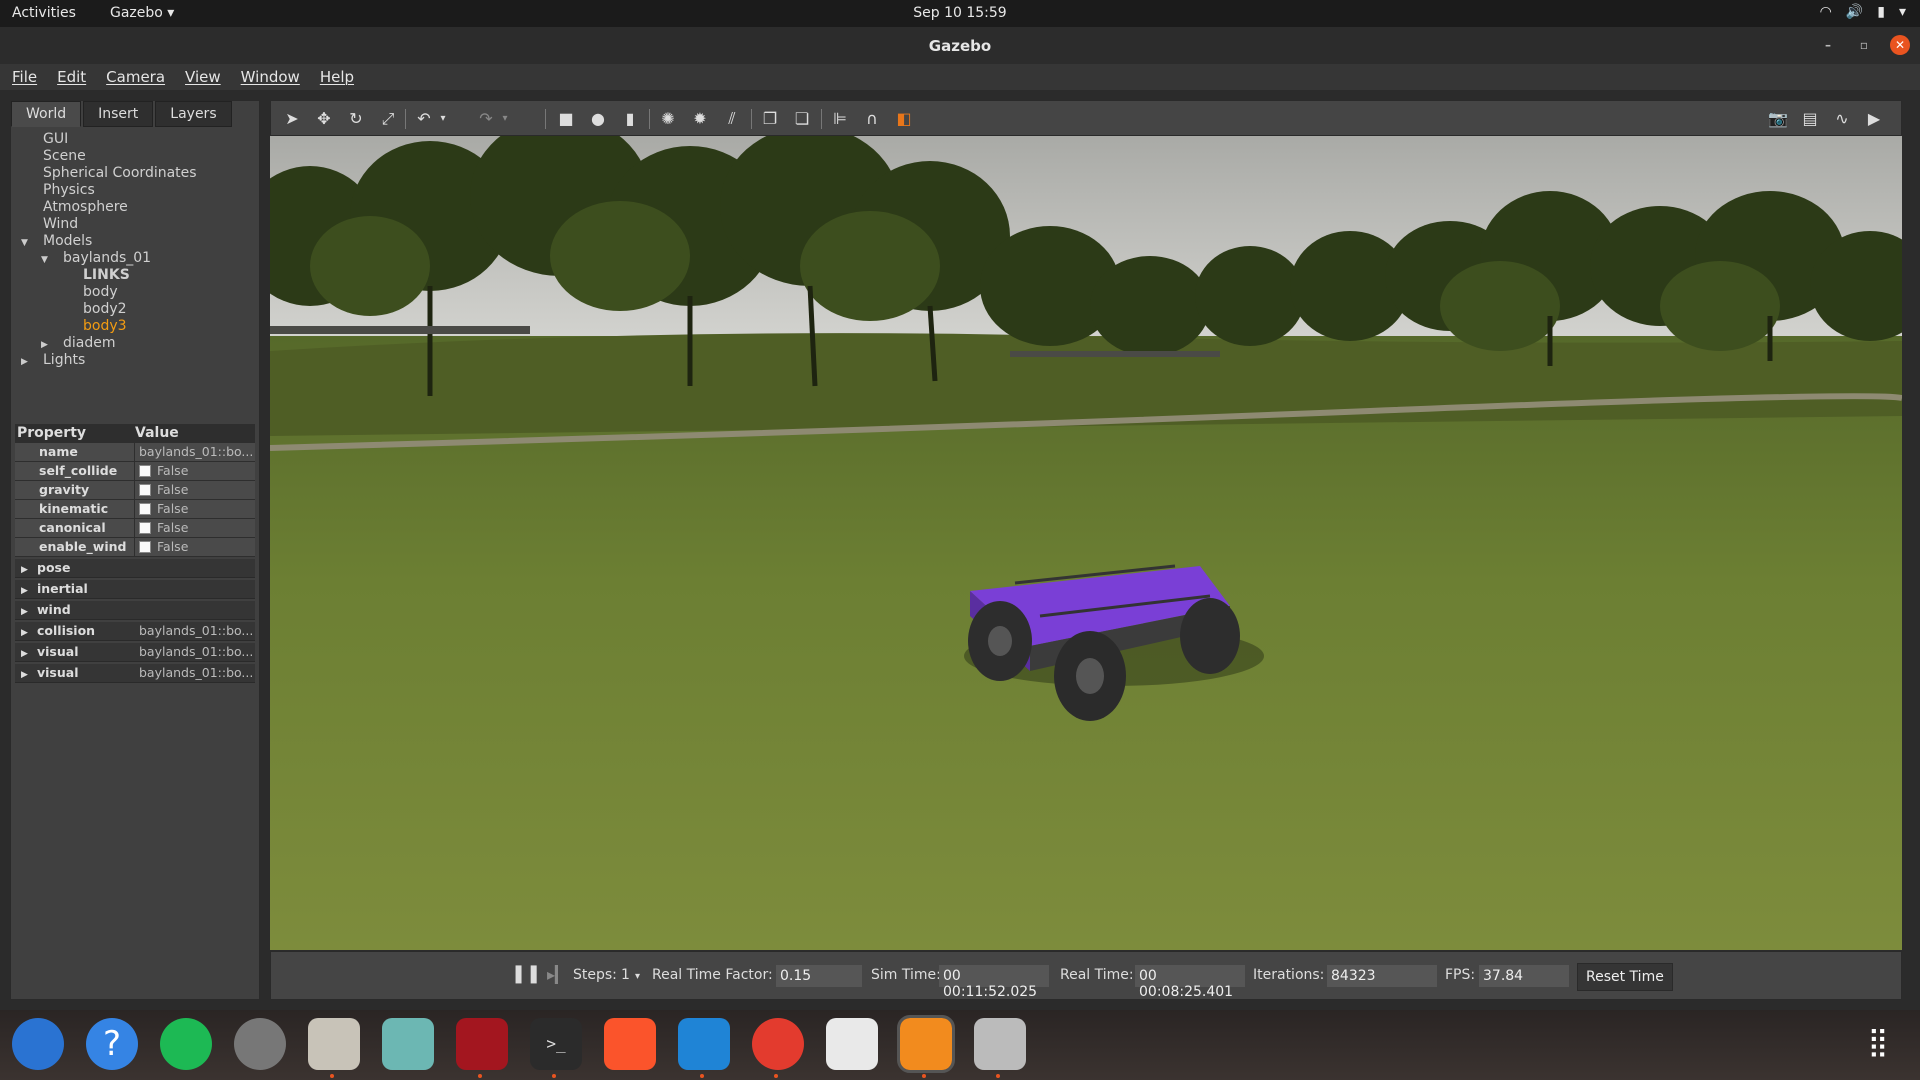 This screenshot has width=1920, height=1080. What do you see at coordinates (324, 119) in the screenshot?
I see `translate-mode-icon: ✥` at bounding box center [324, 119].